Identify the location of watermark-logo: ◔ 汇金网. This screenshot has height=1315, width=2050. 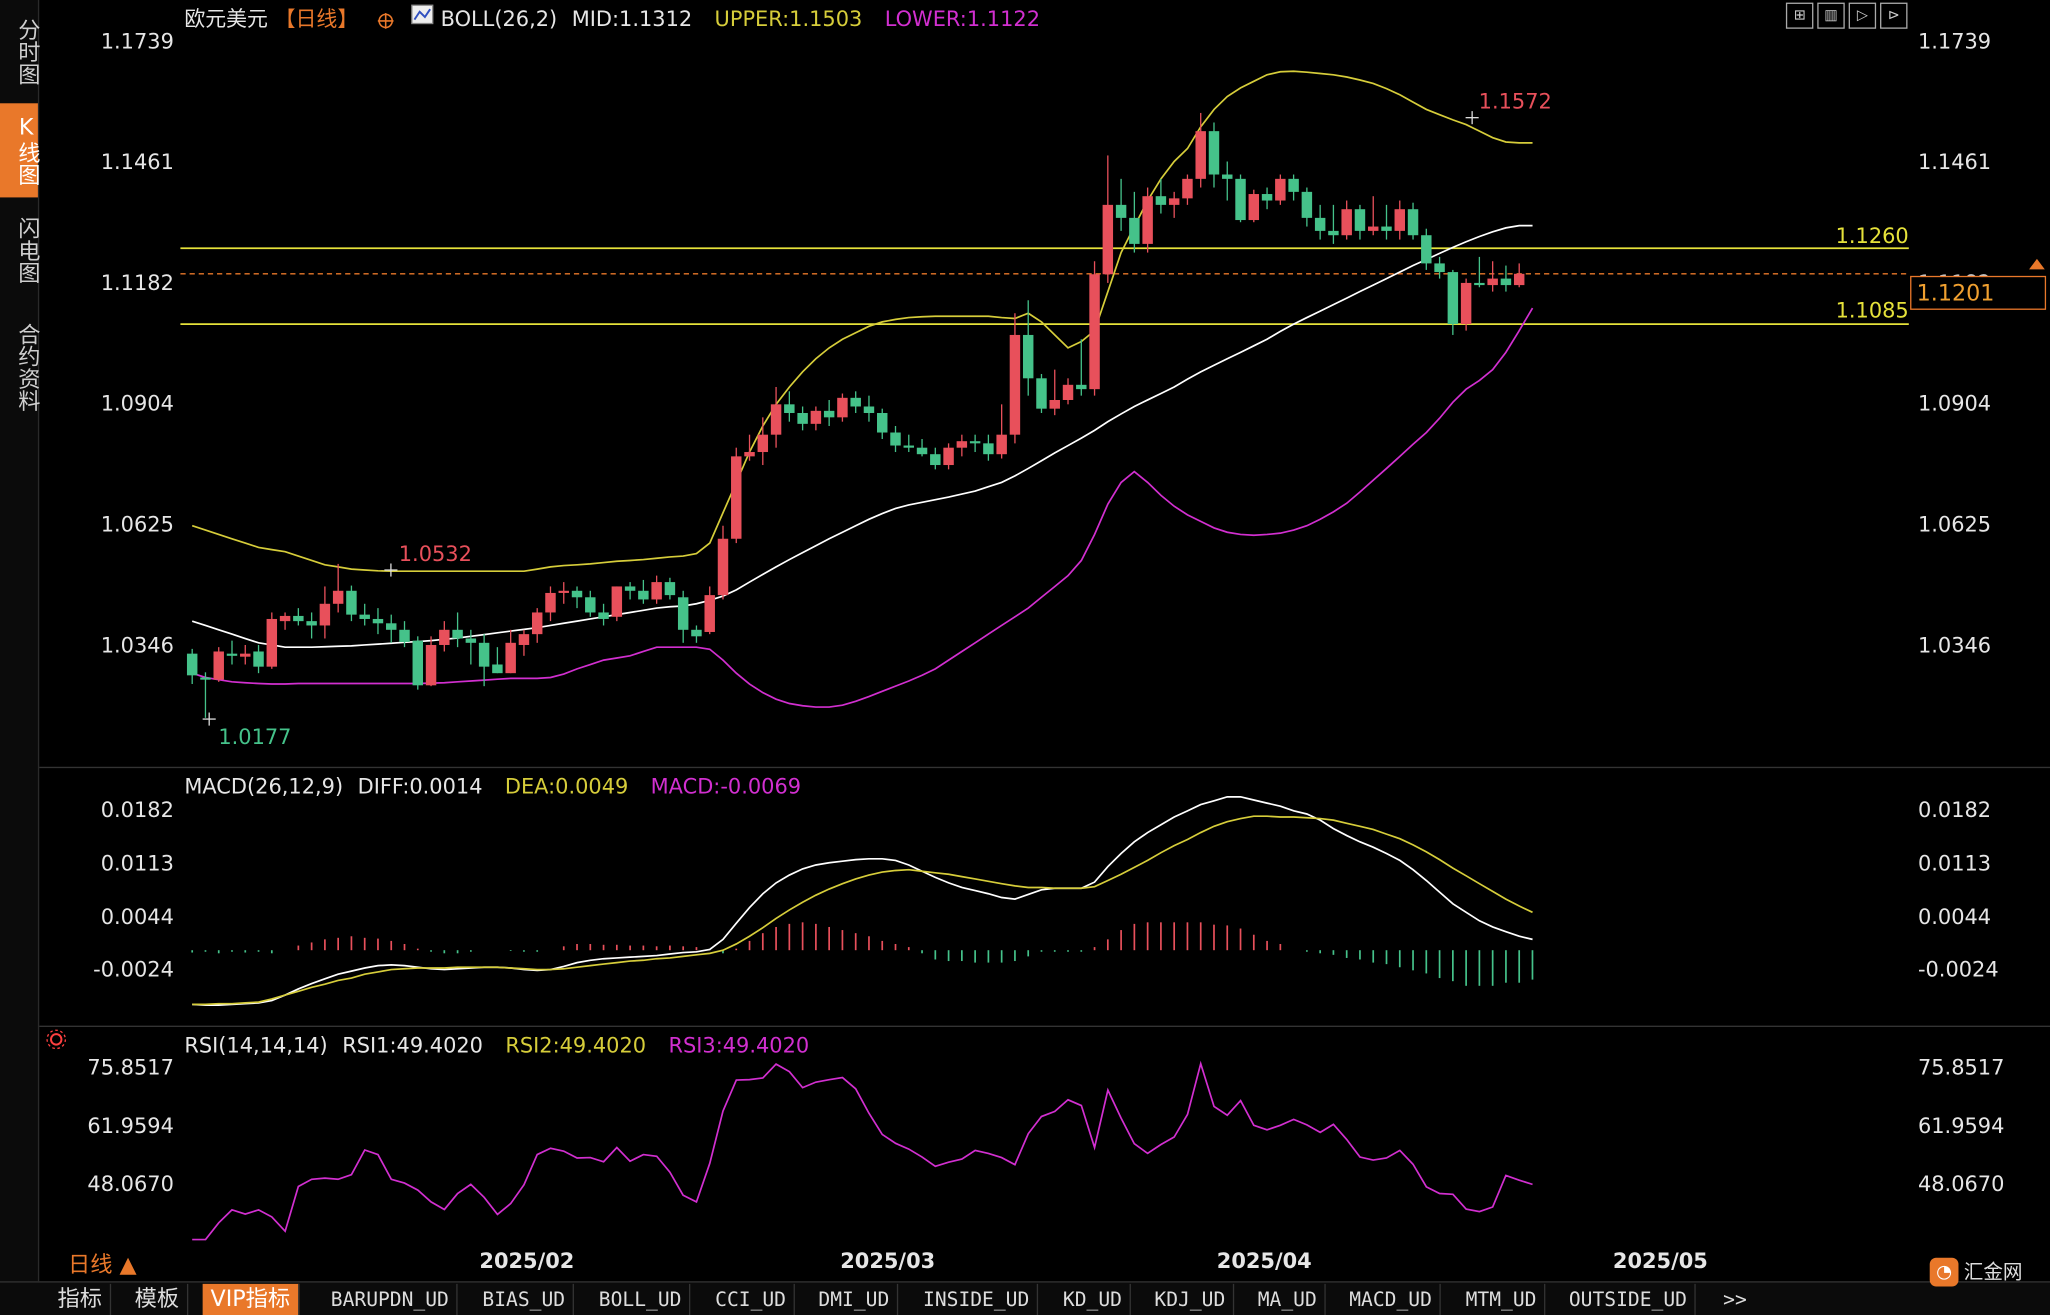
(1985, 1272).